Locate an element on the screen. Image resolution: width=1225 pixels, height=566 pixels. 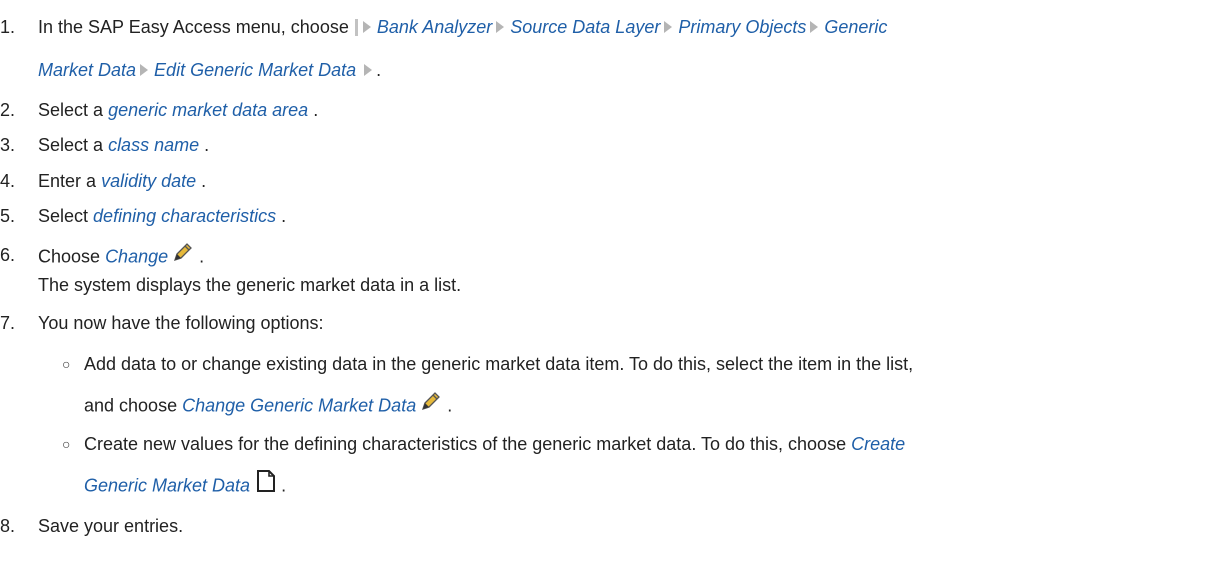
step-text: Save your entries. is located at coordinates (111, 526).